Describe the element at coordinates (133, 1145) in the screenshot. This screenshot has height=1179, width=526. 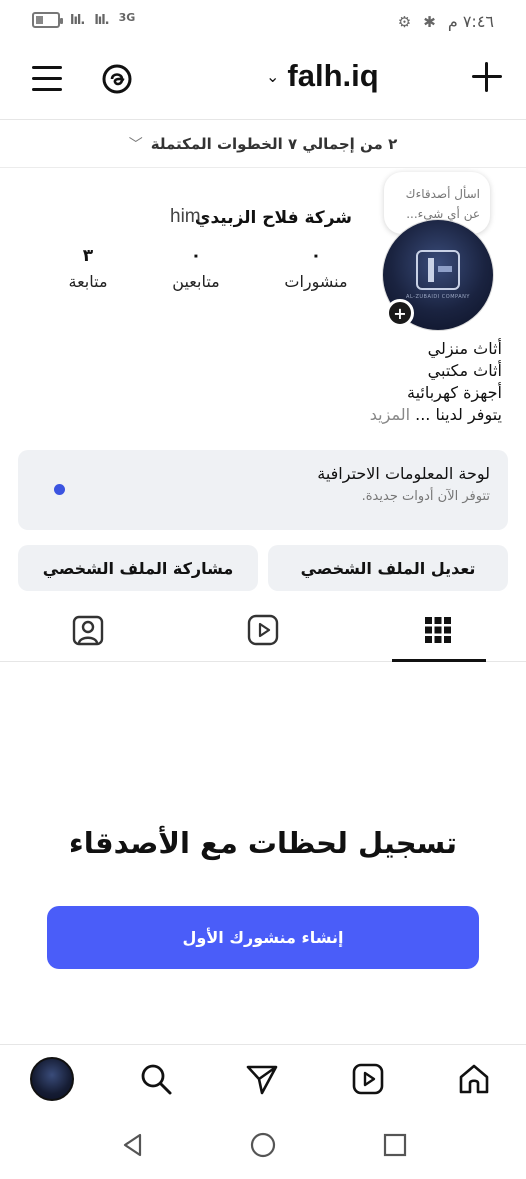
I see `back-icon` at that location.